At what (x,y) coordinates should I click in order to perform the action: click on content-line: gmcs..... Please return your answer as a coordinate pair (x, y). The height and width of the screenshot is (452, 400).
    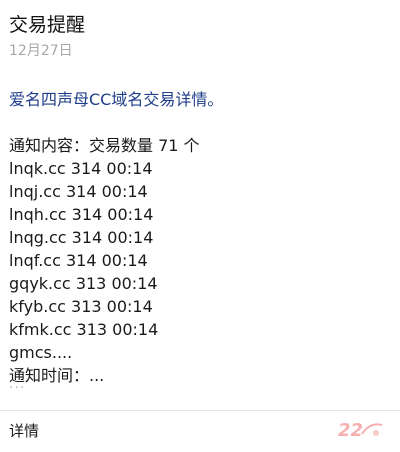
    Looking at the image, I should click on (41, 352).